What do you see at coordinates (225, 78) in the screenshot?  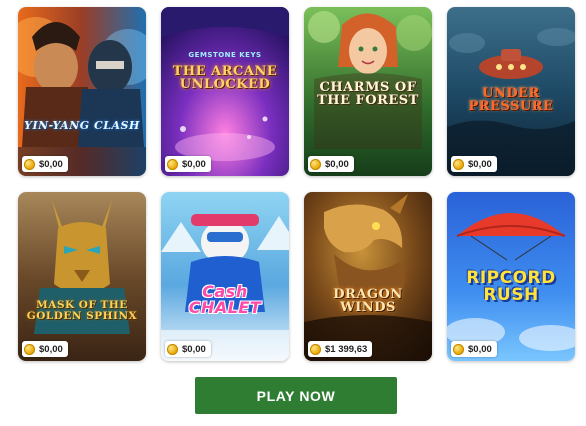 I see `game-title: THE ARCANE UNLOCKED` at bounding box center [225, 78].